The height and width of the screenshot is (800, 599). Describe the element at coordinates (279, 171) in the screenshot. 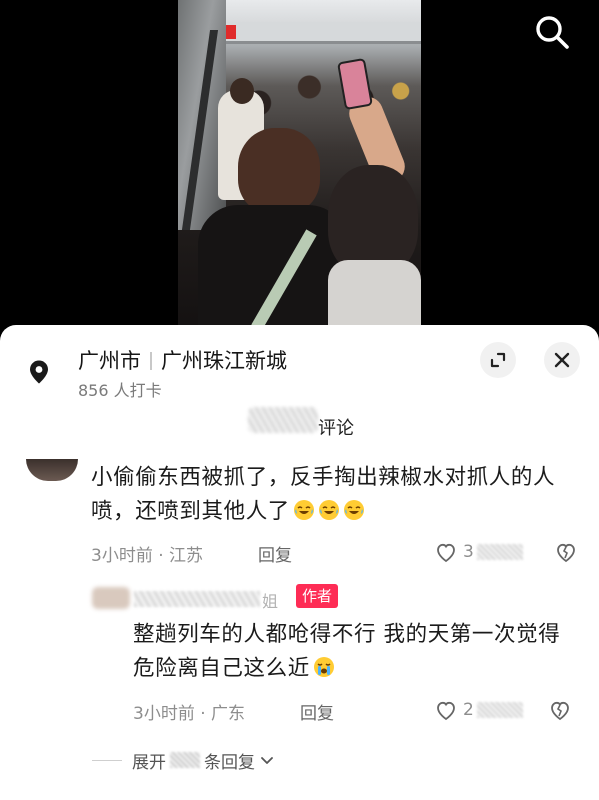

I see `person-head-foreground` at that location.